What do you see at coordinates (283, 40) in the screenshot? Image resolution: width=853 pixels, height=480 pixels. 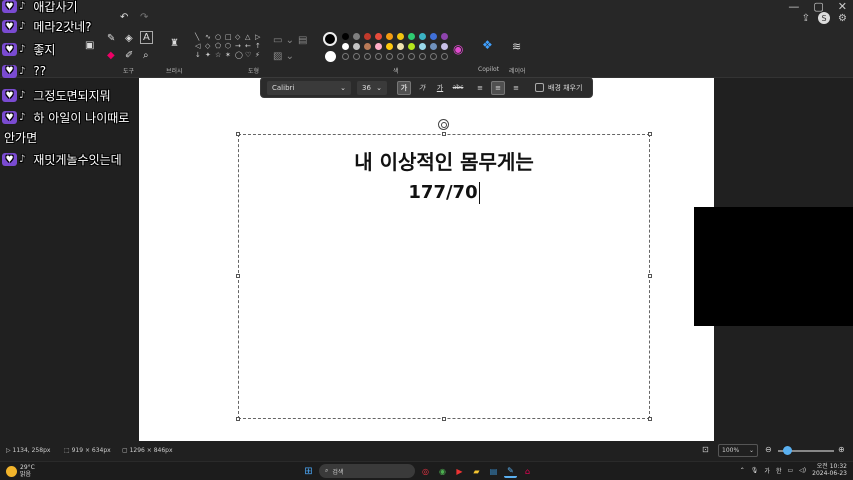 I see `outline-dropdown: ▭ ⌄` at bounding box center [283, 40].